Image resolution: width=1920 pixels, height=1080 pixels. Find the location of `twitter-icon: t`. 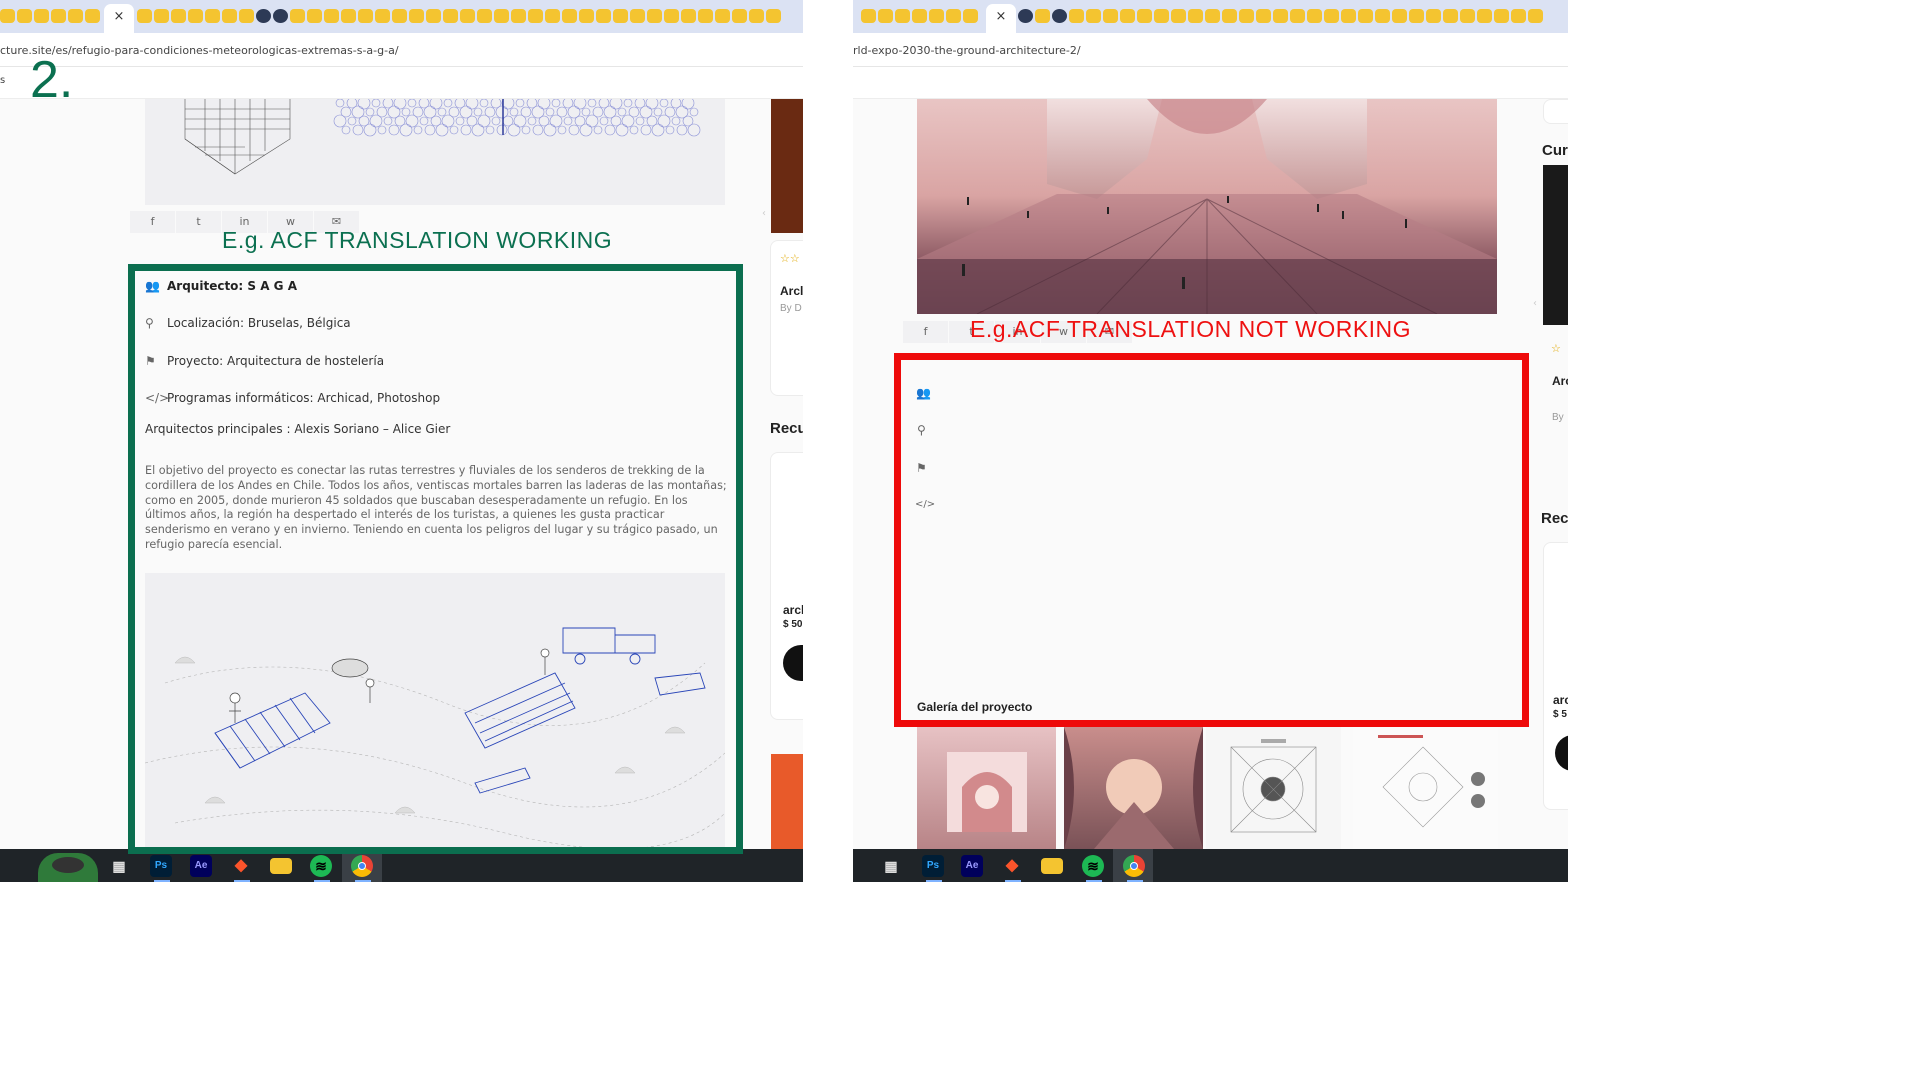

twitter-icon: t is located at coordinates (199, 222).